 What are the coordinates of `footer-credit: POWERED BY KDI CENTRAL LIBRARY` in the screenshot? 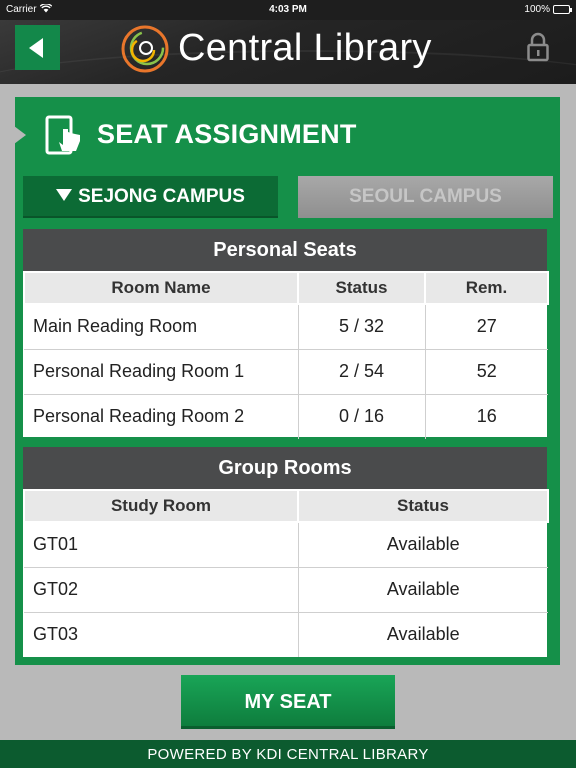 It's located at (288, 754).